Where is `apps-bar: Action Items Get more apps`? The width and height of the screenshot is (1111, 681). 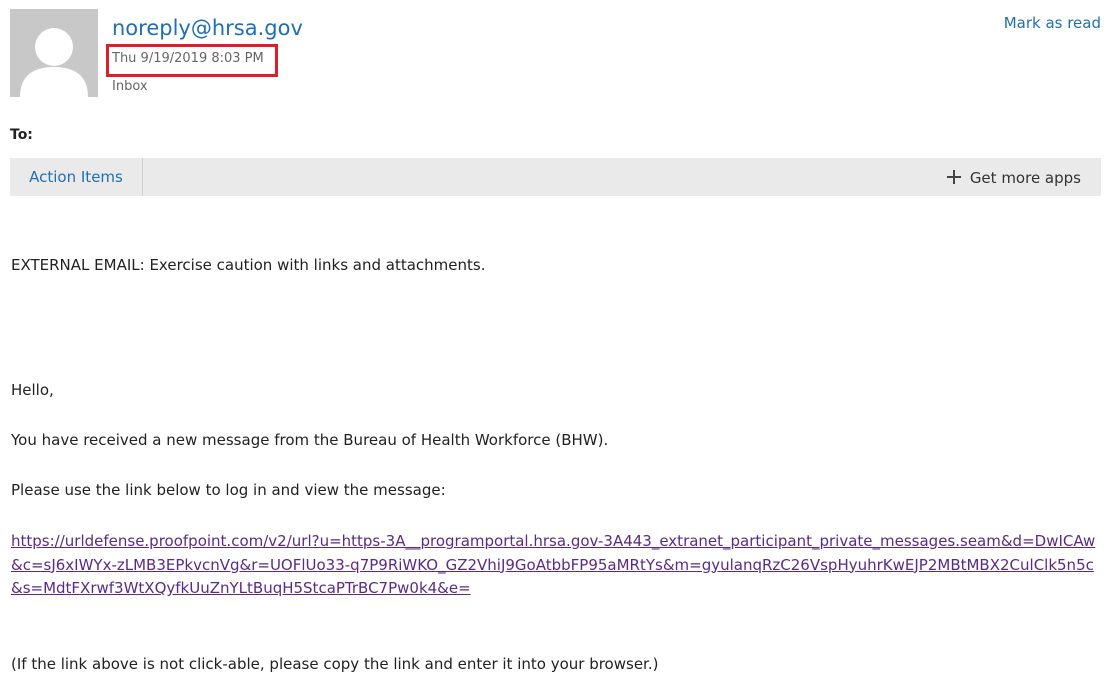 apps-bar: Action Items Get more apps is located at coordinates (555, 177).